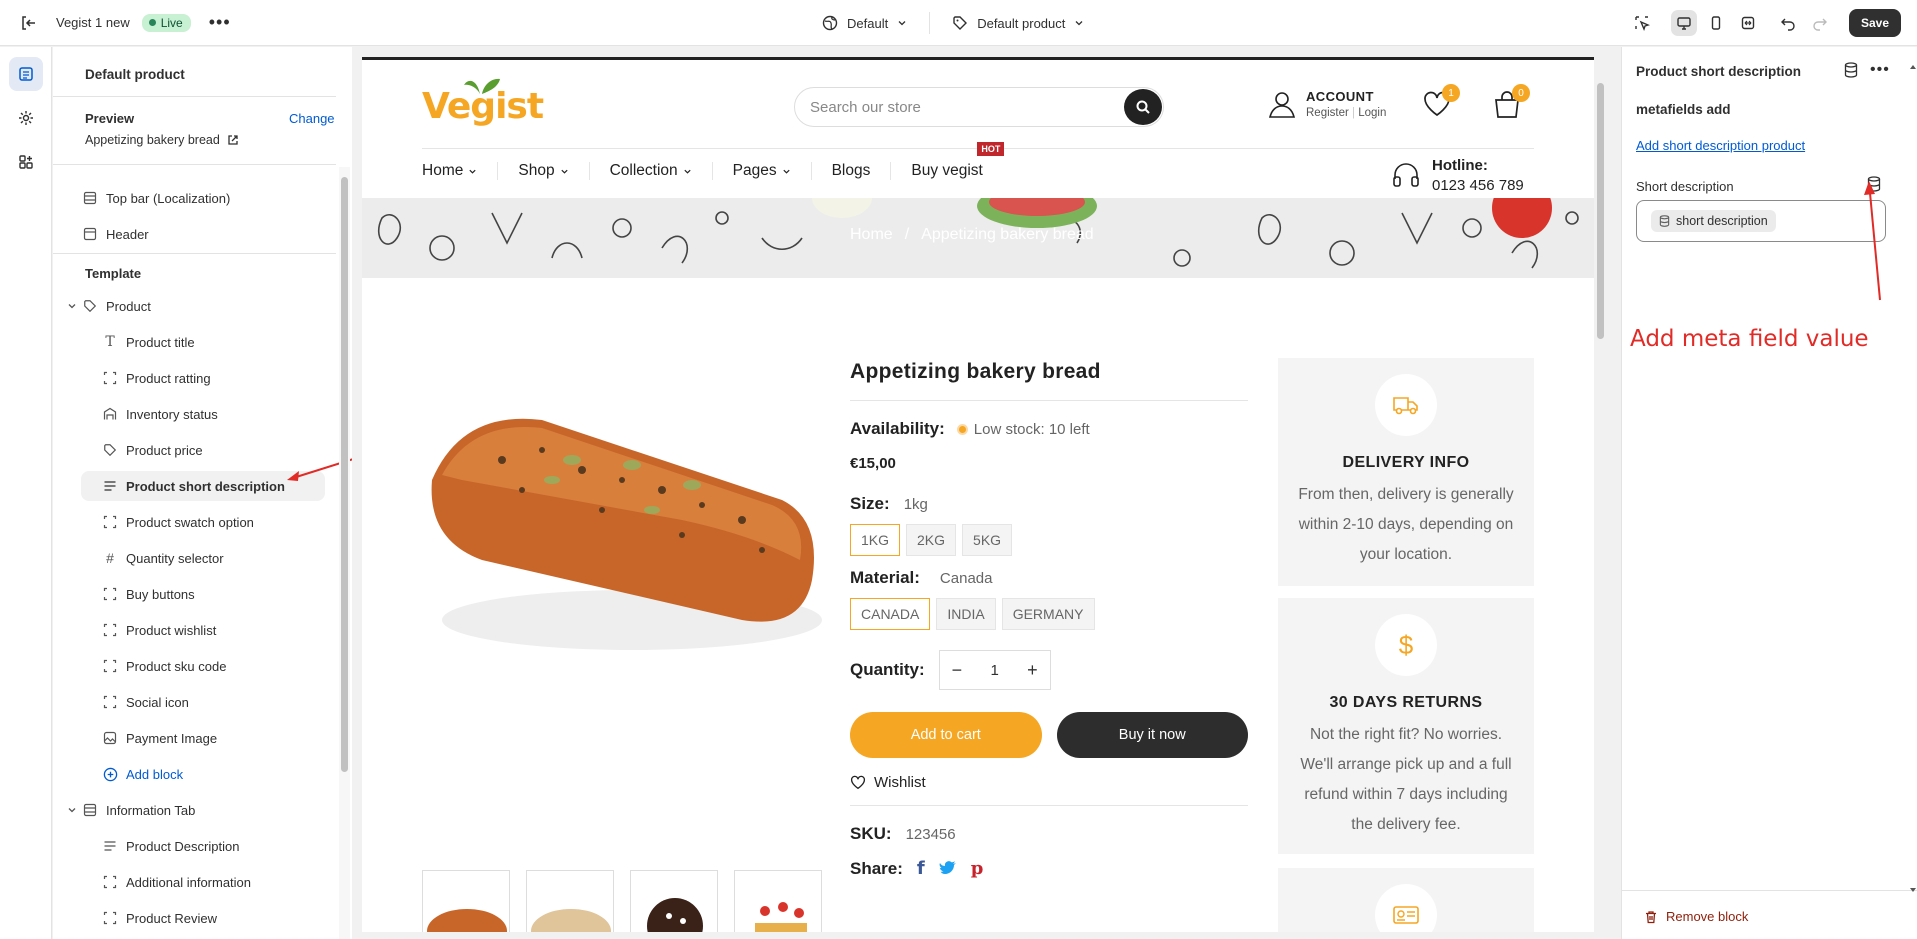 This screenshot has height=939, width=1917. I want to click on search-button, so click(1143, 107).